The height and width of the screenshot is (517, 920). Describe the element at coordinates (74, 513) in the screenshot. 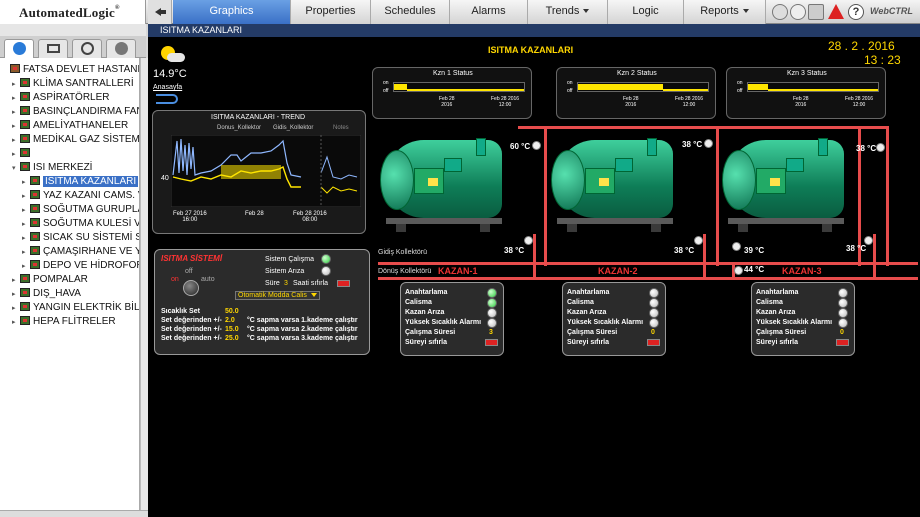

I see `horizontal-scrollbar` at that location.